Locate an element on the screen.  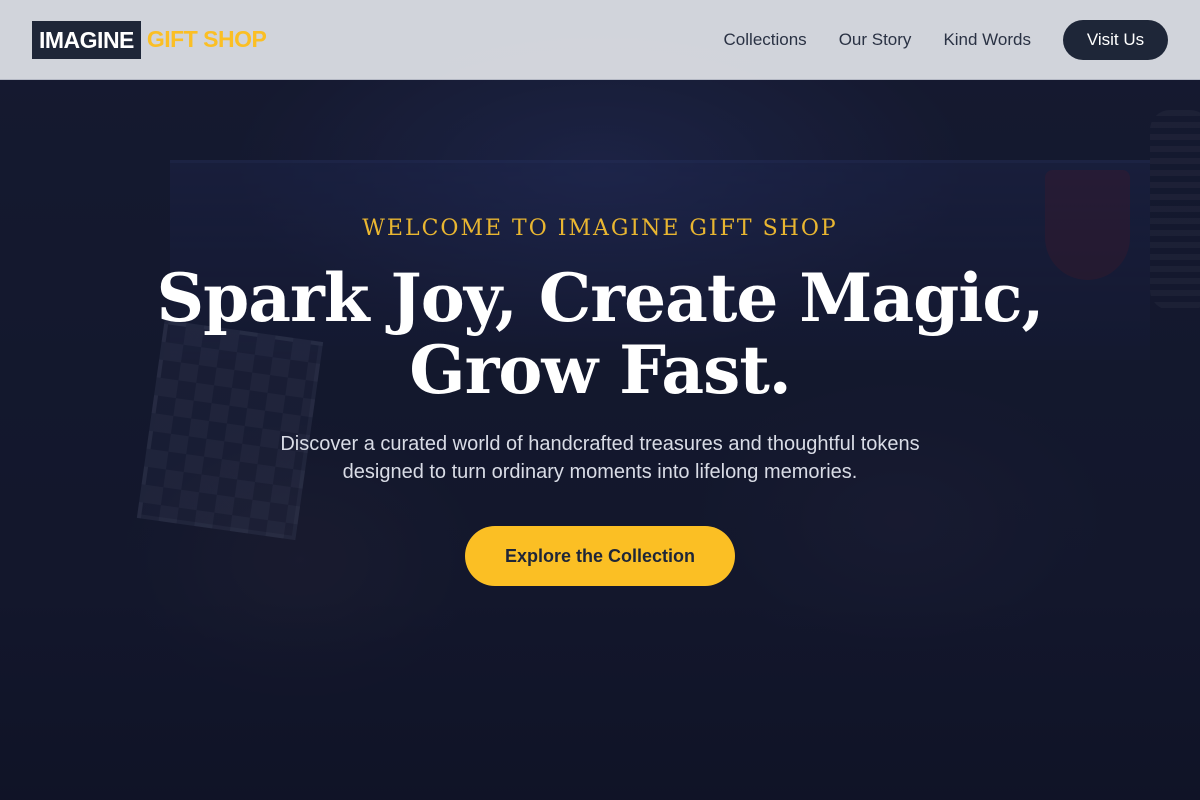
hero-headline-line2: Grow Fast. is located at coordinates (600, 370).